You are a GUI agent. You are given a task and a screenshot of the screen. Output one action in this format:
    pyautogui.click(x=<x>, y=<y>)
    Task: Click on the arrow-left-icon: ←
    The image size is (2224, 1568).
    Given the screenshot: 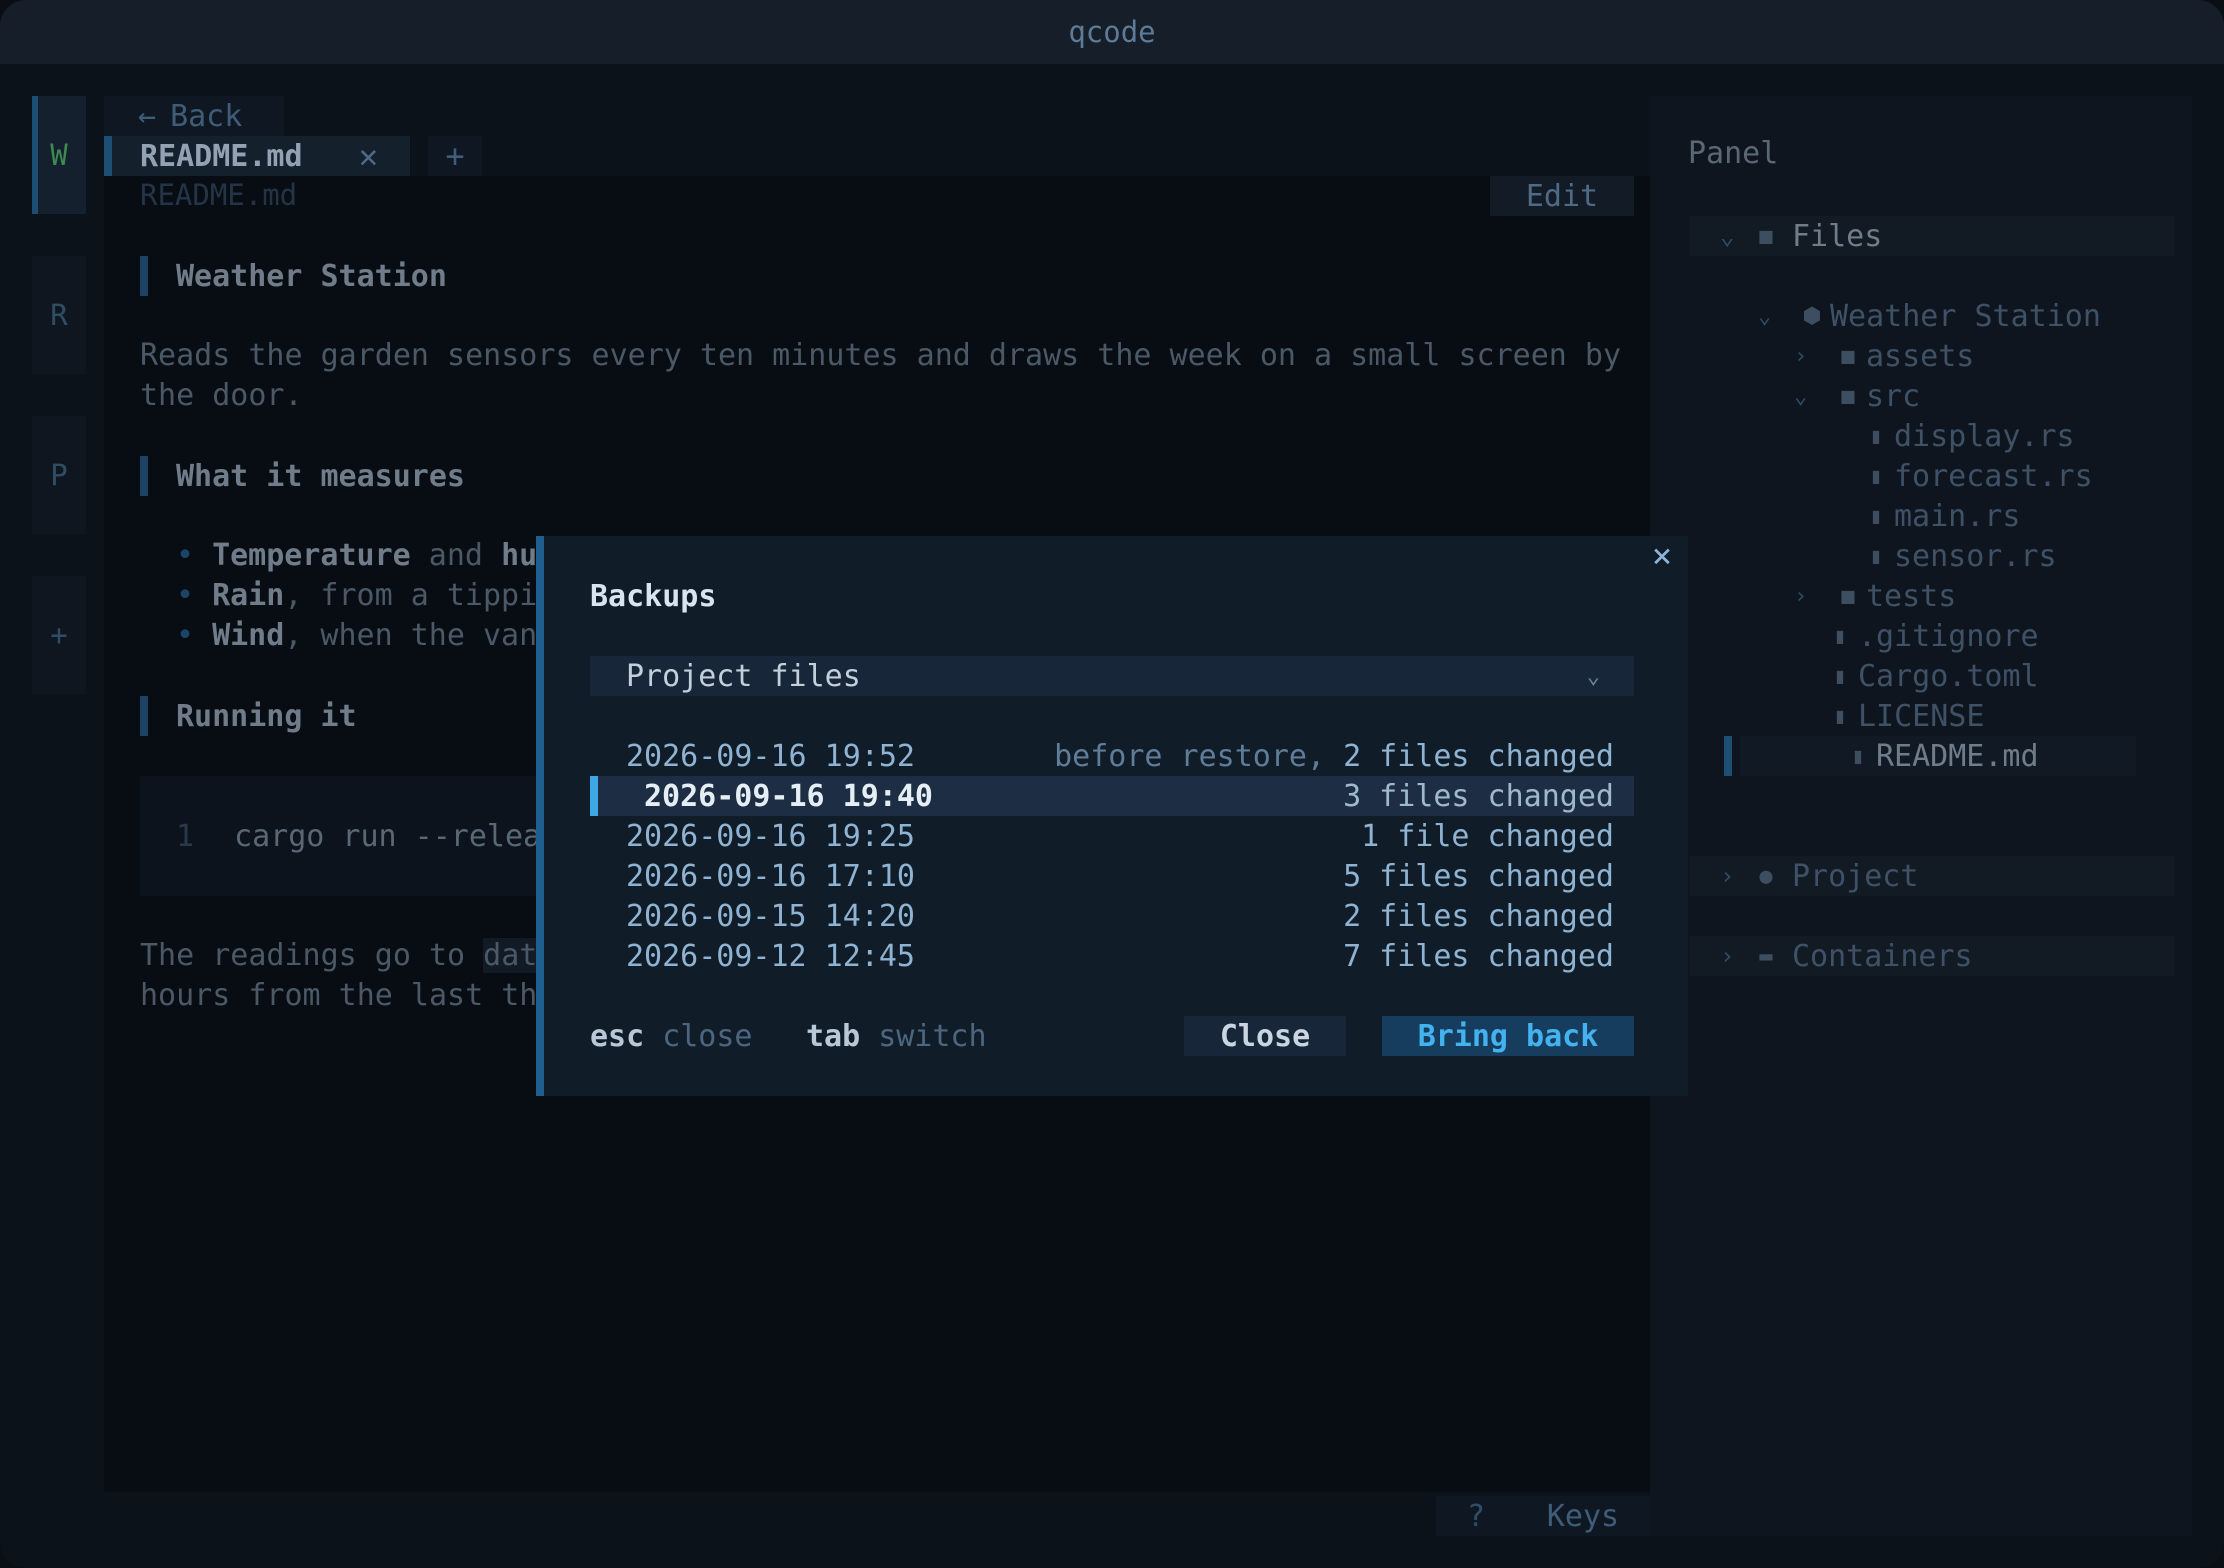 What is the action you would take?
    pyautogui.click(x=147, y=116)
    